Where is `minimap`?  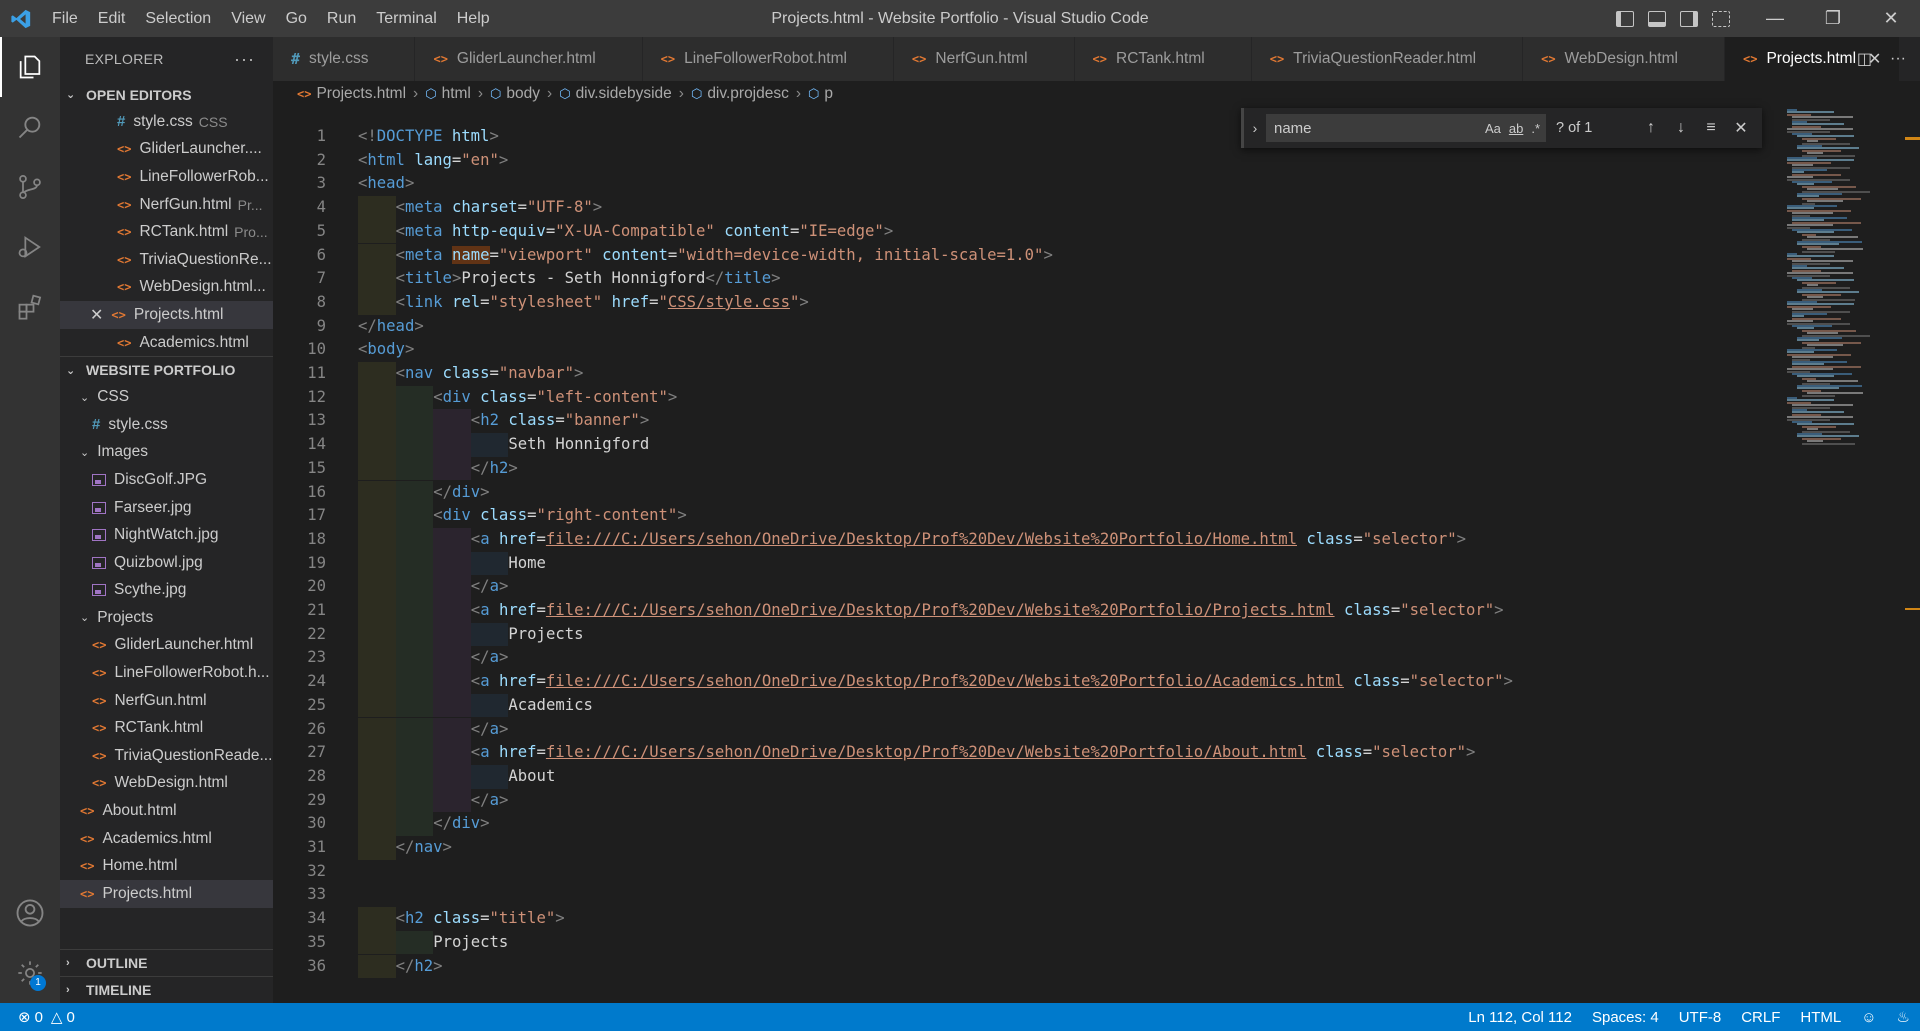
minimap is located at coordinates (1845, 555).